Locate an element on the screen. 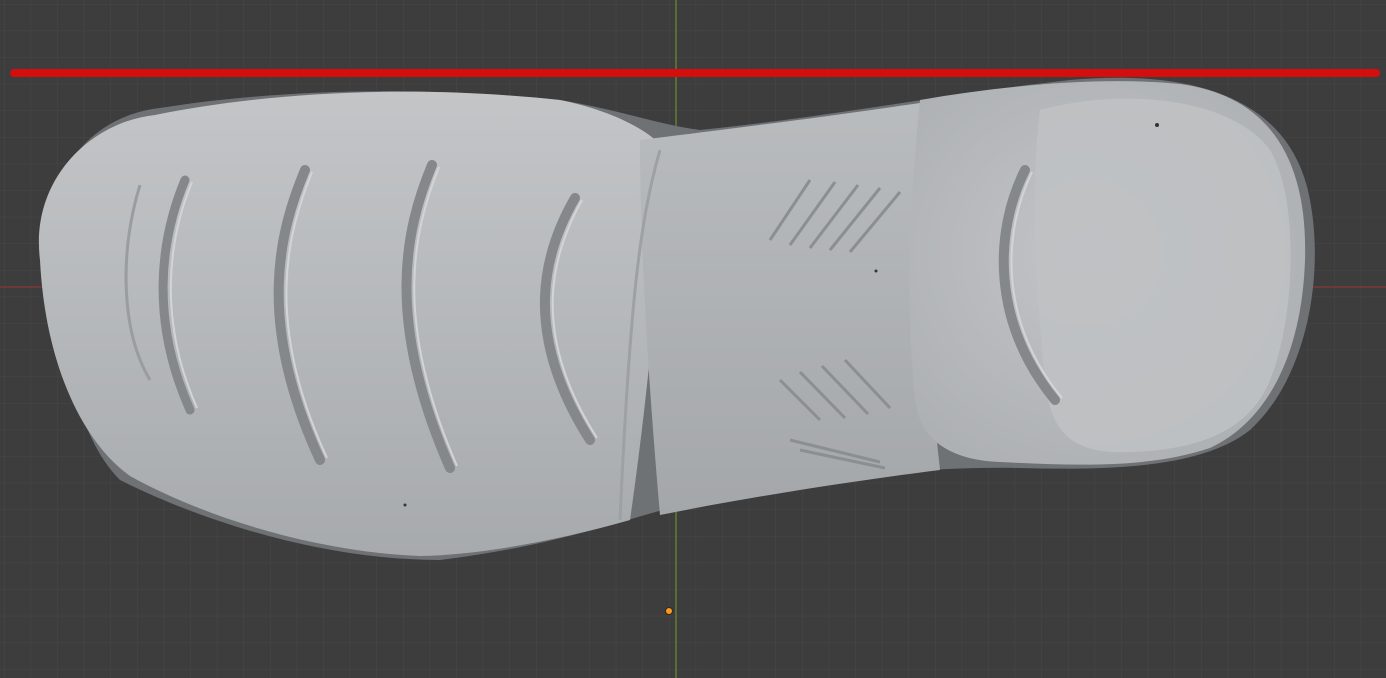  heel-pad is located at coordinates (1162, 275).